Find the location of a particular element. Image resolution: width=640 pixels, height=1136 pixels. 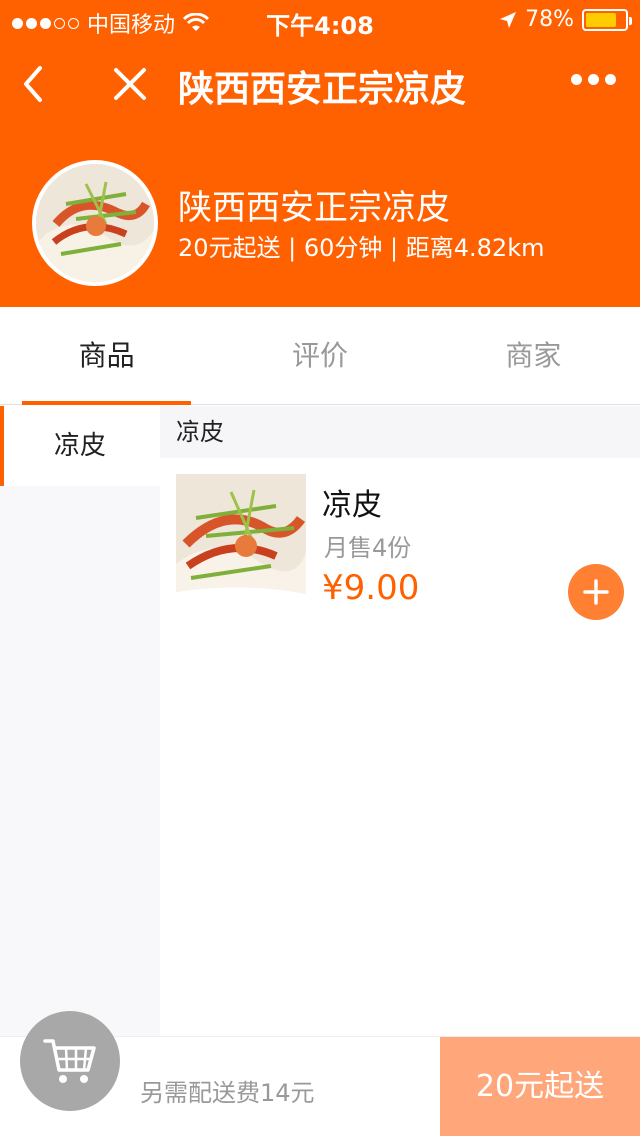

tab-reviews: 评价 is located at coordinates (319, 355).